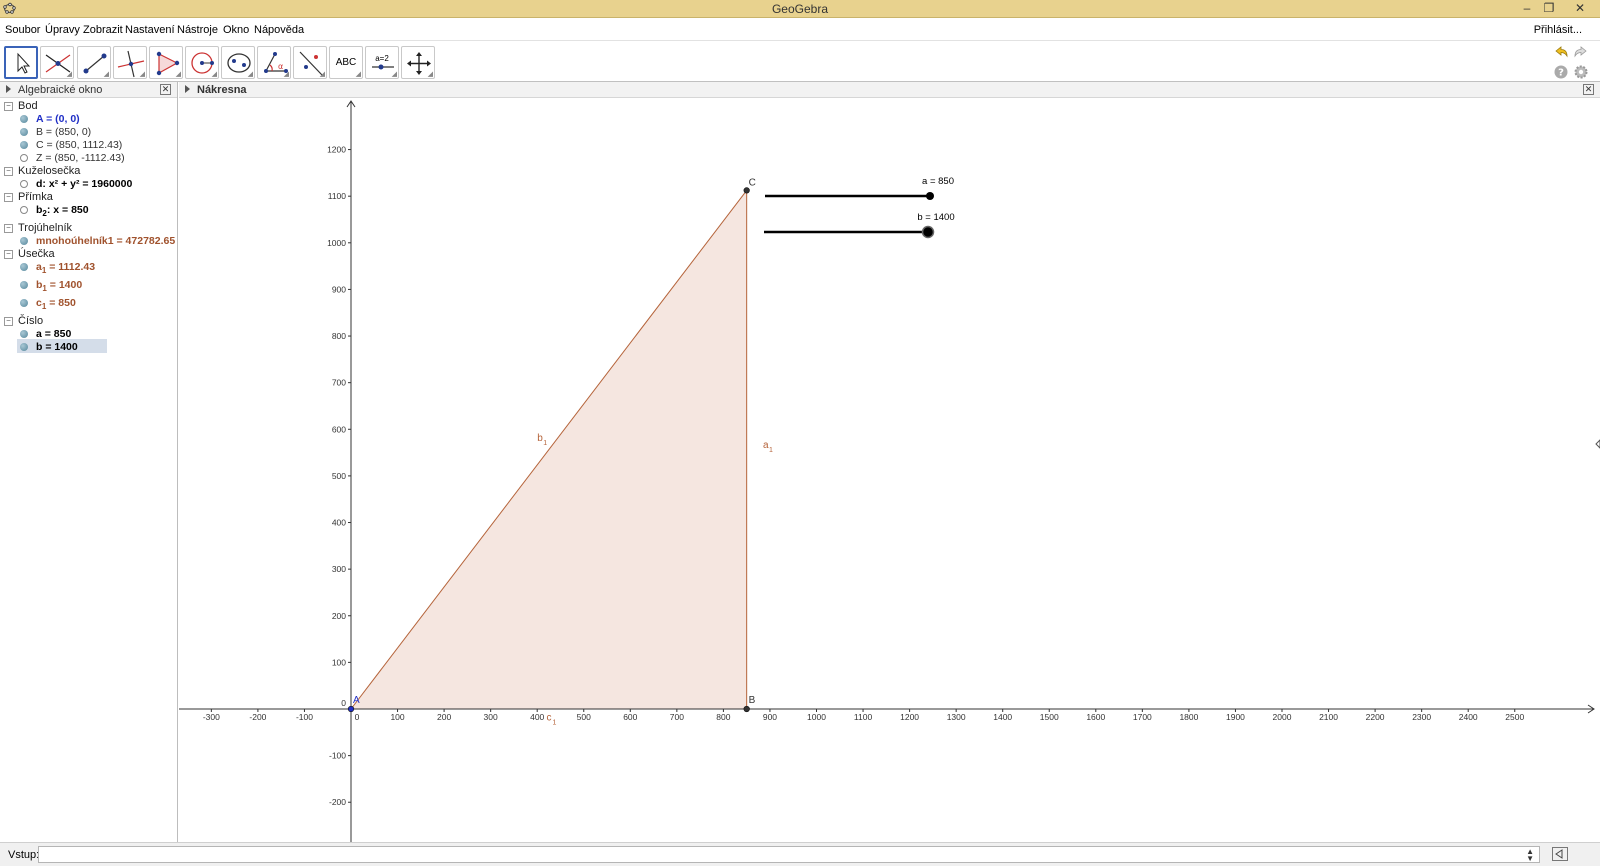  I want to click on point-A, so click(351, 709).